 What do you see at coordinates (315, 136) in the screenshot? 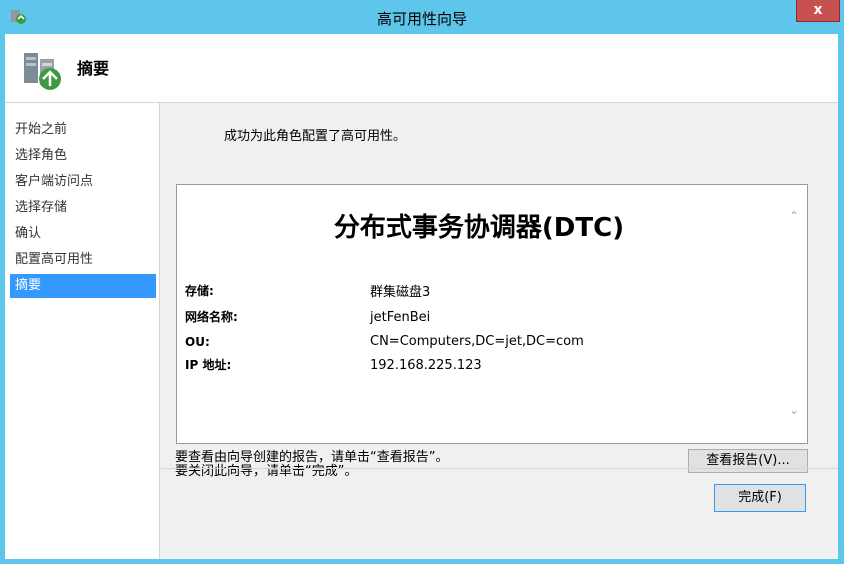
I see `success-message: 成功为此角色配置了高可用性。` at bounding box center [315, 136].